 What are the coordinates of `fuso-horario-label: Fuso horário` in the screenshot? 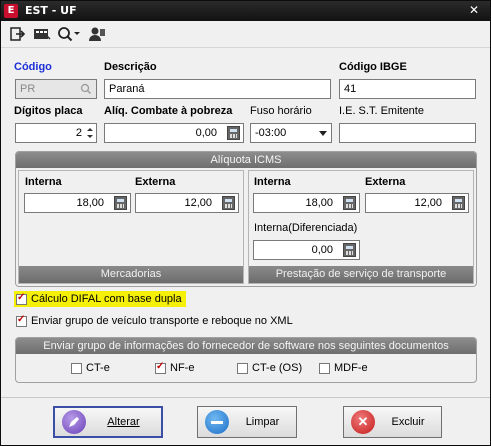 It's located at (281, 111).